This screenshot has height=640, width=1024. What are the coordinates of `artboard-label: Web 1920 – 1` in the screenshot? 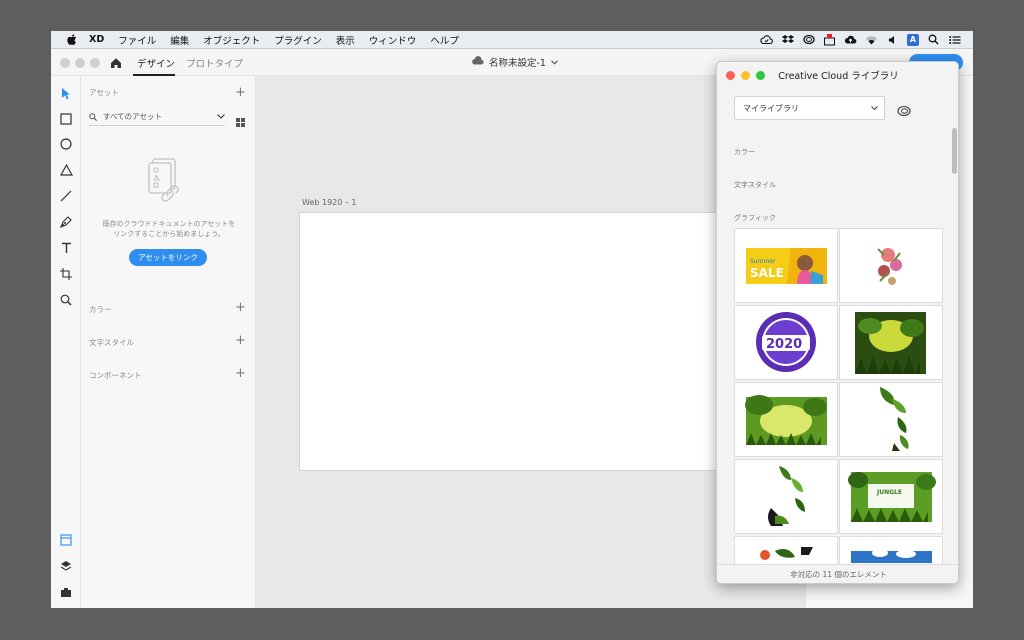 It's located at (329, 202).